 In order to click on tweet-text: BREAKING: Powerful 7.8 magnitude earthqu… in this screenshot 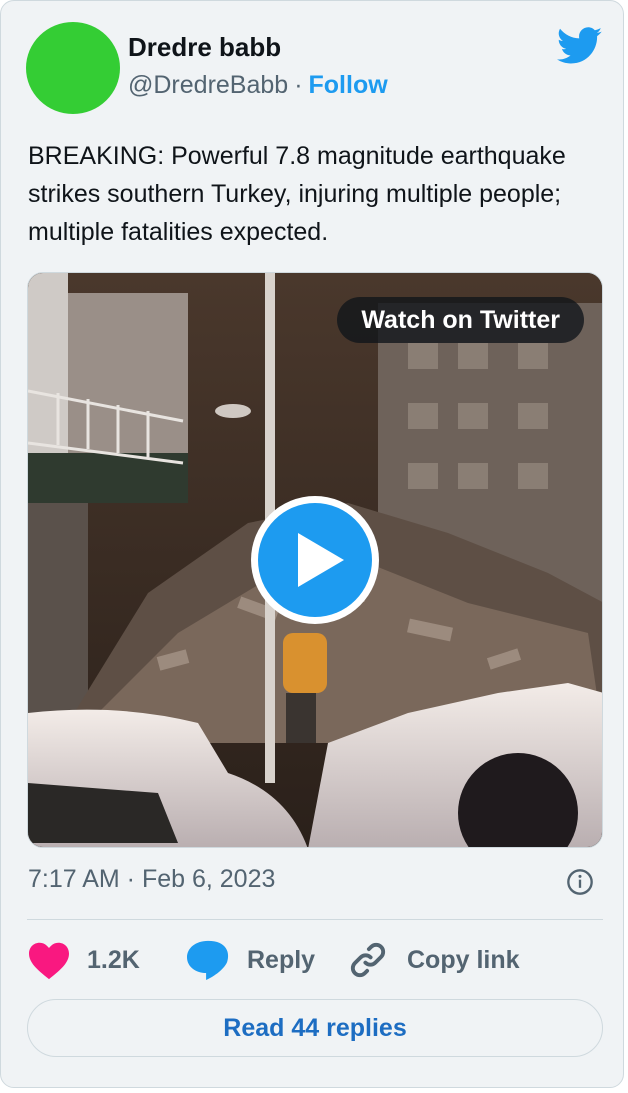, I will do `click(297, 194)`.